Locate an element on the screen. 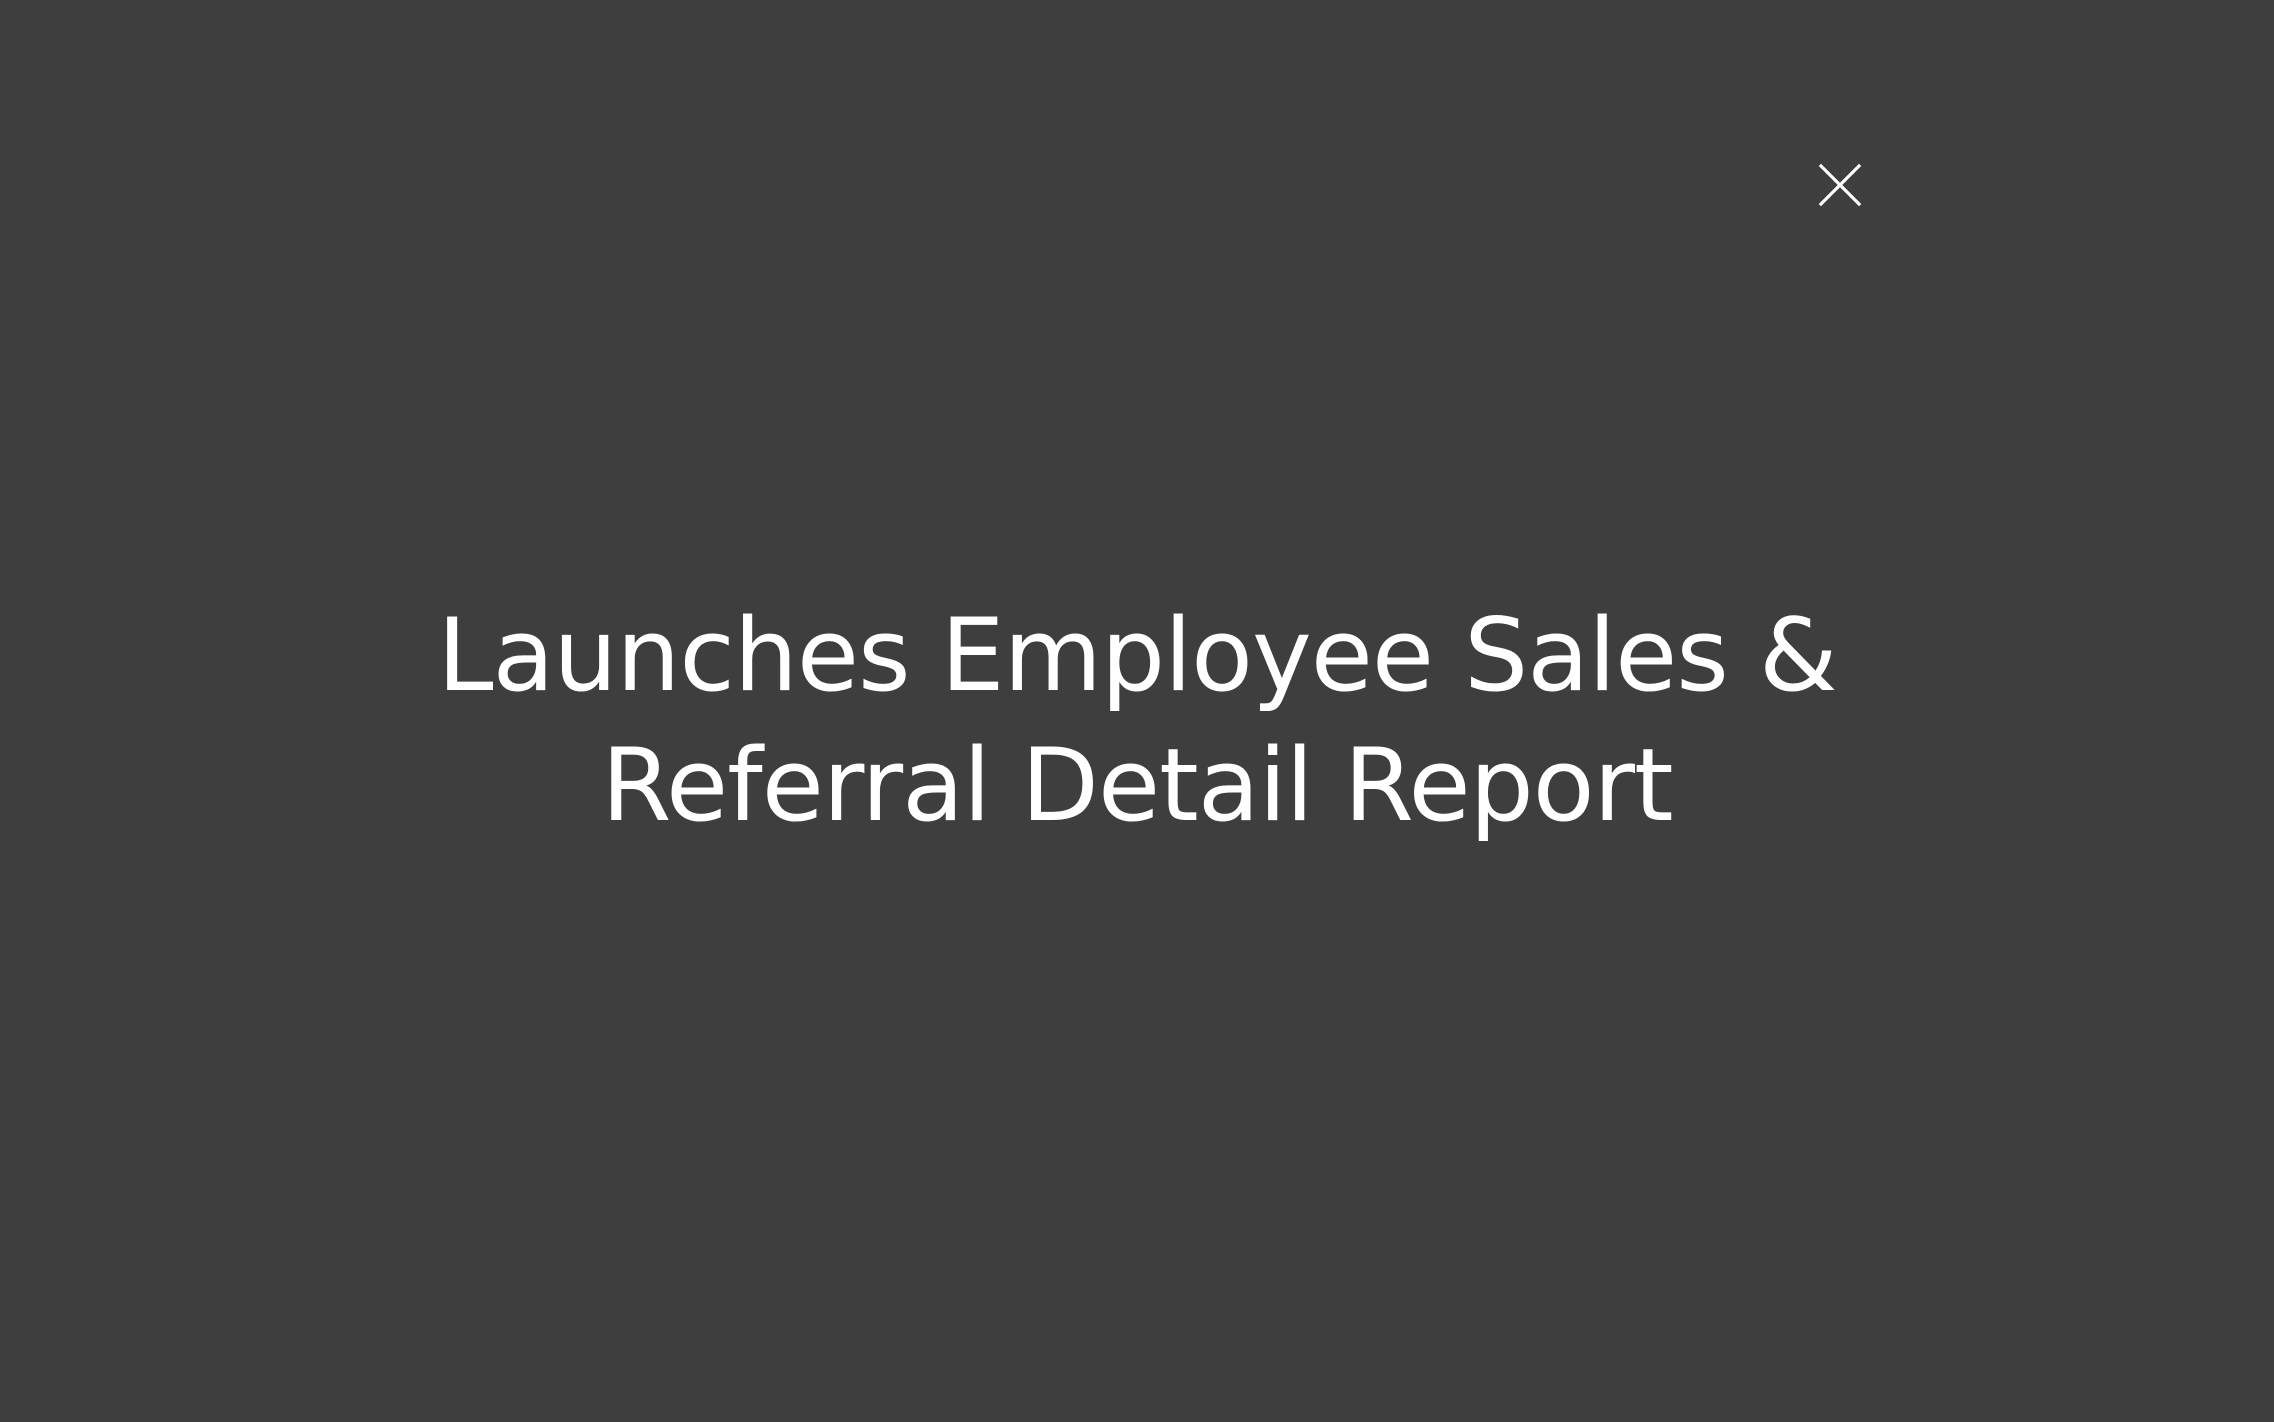 This screenshot has width=2274, height=1422. close-icon is located at coordinates (1840, 185).